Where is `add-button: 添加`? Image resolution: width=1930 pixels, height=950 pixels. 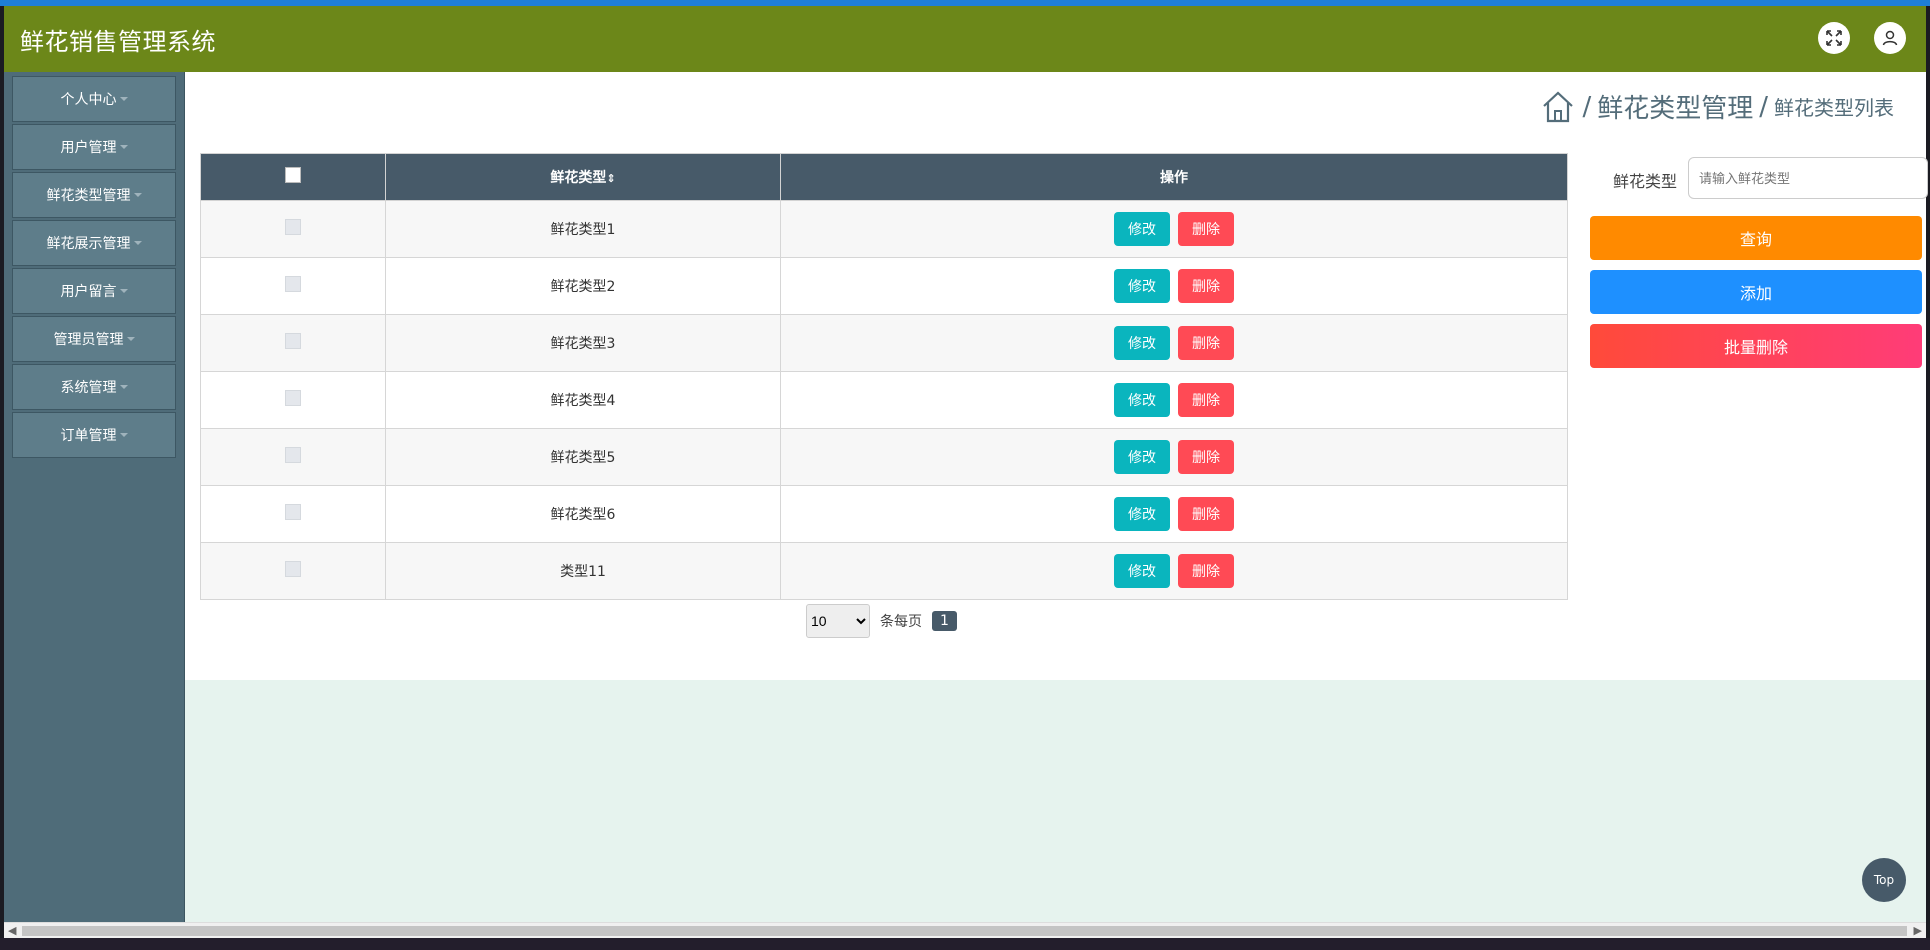 add-button: 添加 is located at coordinates (1756, 292).